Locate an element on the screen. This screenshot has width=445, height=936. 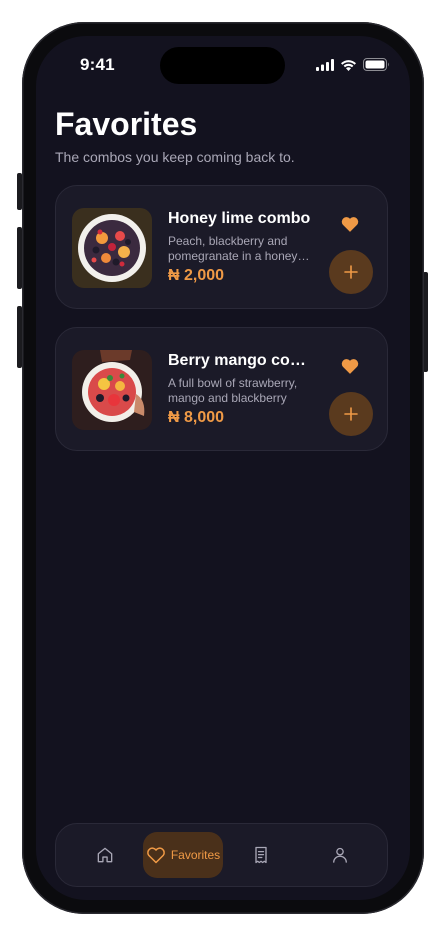
receipt-icon is located at coordinates (261, 855).